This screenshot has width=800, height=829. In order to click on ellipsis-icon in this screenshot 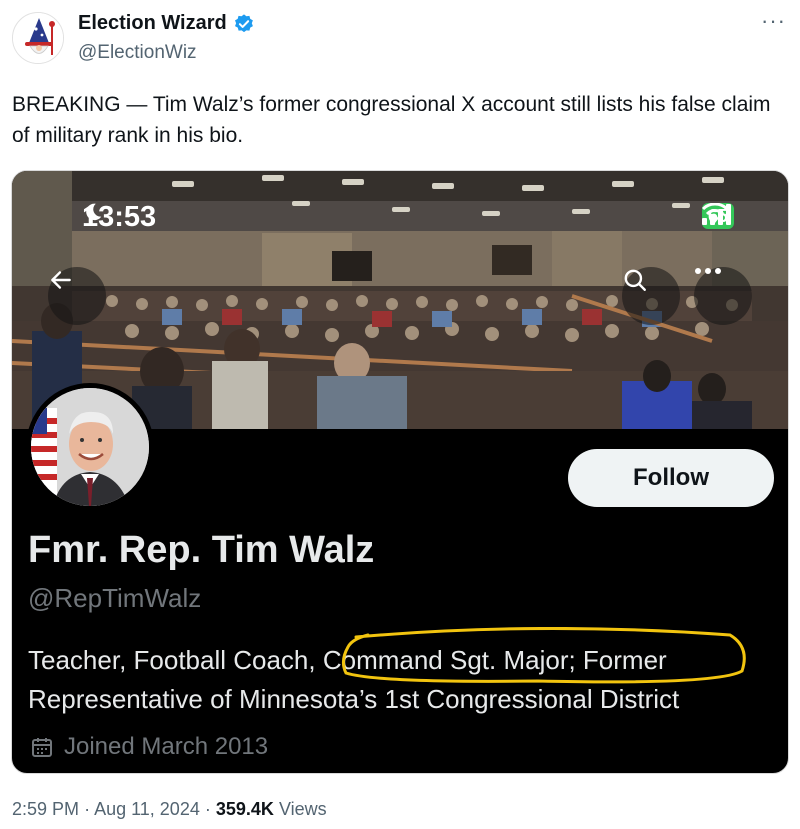, I will do `click(708, 271)`.